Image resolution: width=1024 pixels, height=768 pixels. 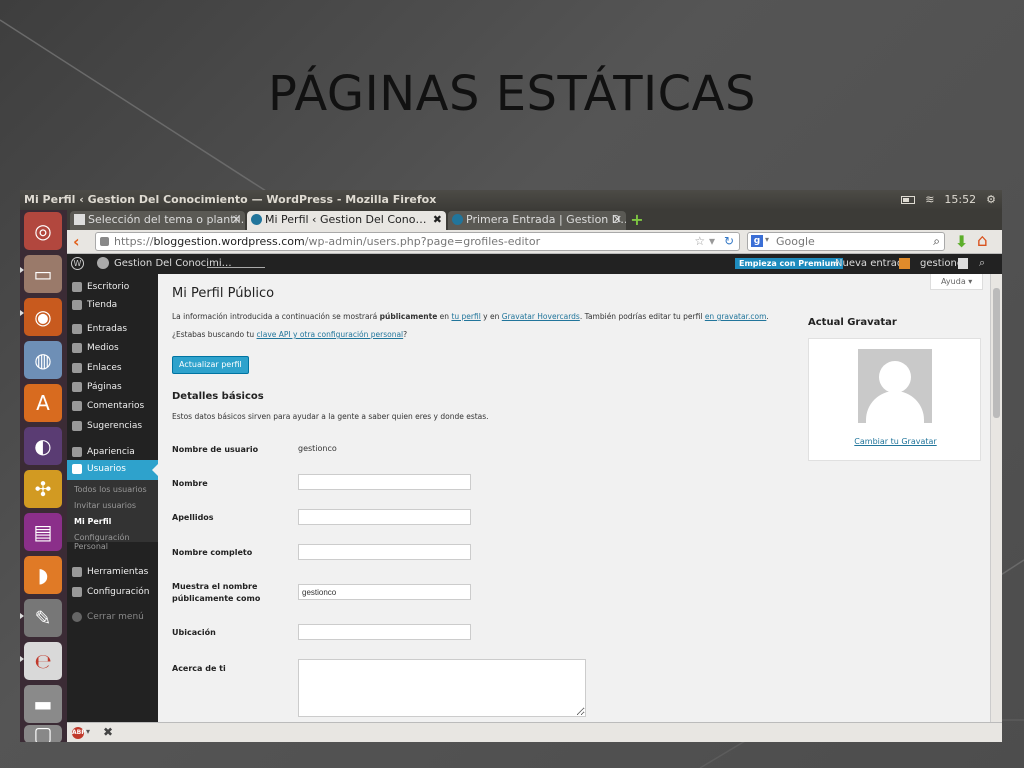 I want to click on settings-icon, so click(x=77, y=592).